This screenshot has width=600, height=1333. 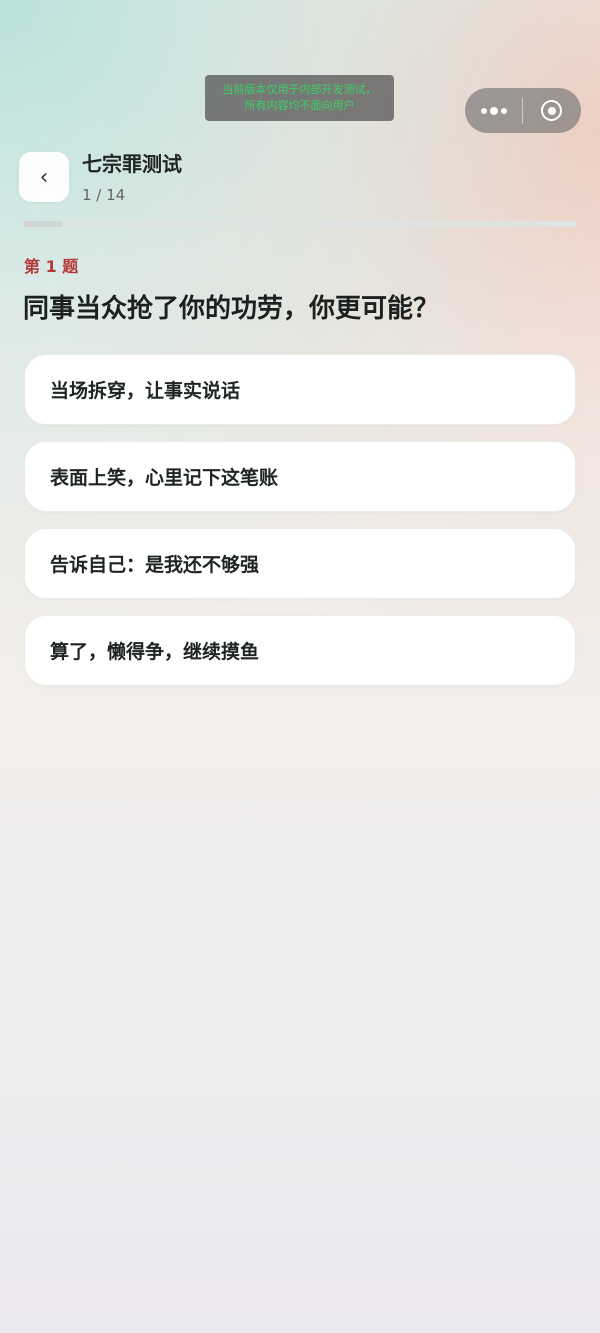 What do you see at coordinates (299, 89) in the screenshot?
I see `dev-notice-line-1: 当前版本仅用于内部开发测试，` at bounding box center [299, 89].